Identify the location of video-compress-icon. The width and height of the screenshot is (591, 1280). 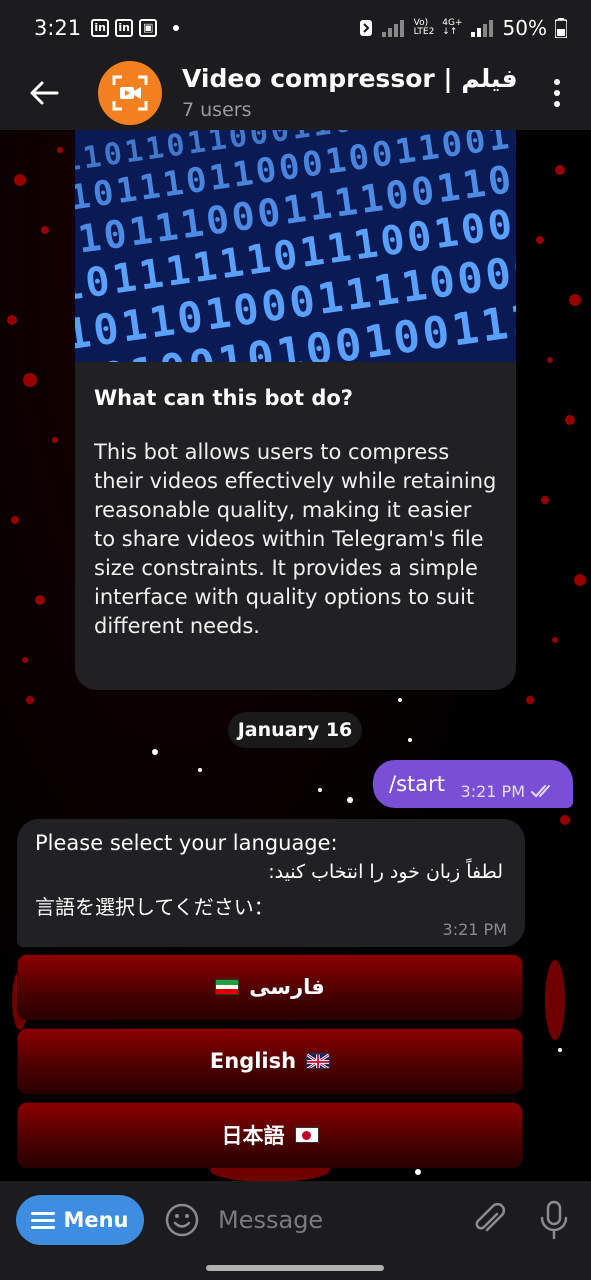
(130, 92).